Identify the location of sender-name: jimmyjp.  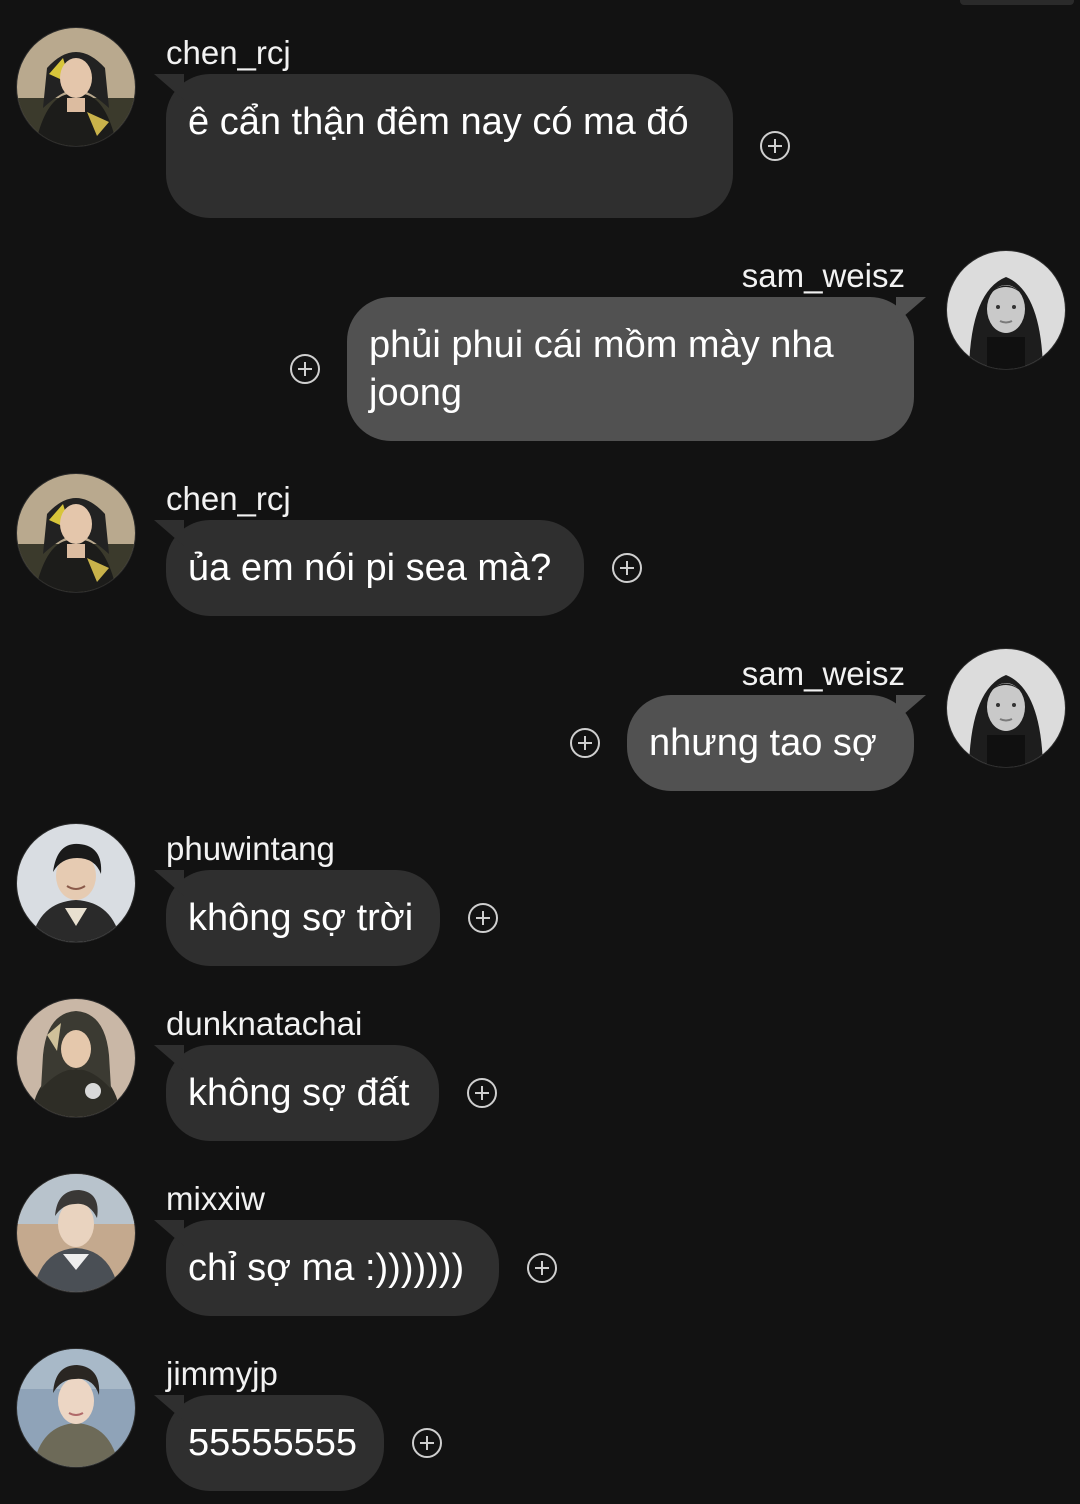
(222, 1373).